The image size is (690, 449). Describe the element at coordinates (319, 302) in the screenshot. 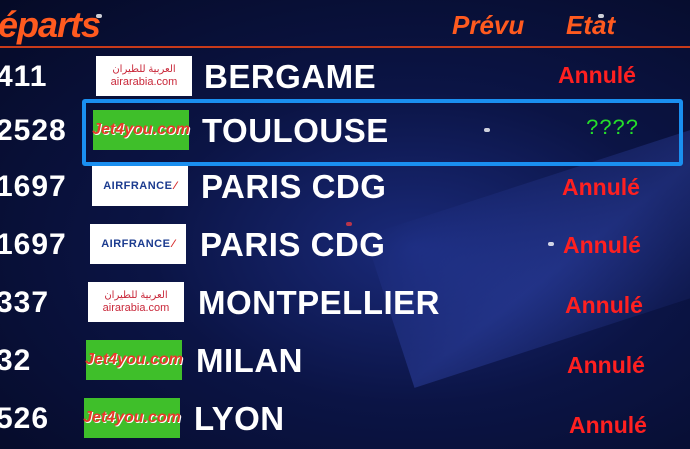

I see `destination-city: MONTPELLIER` at that location.